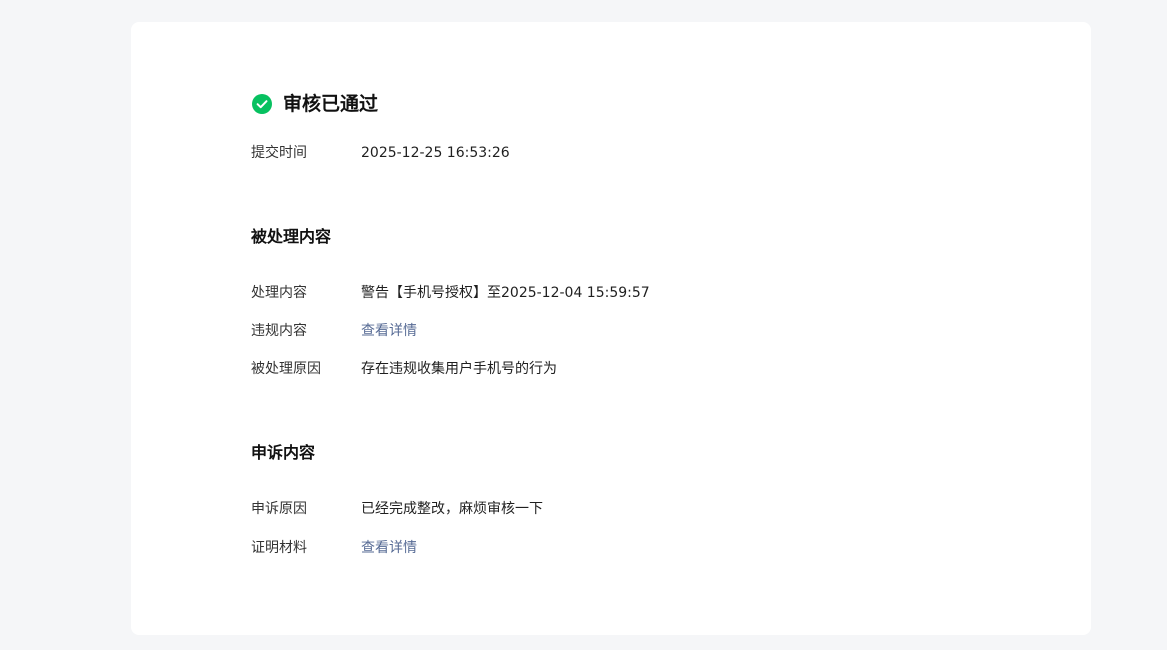  Describe the element at coordinates (435, 153) in the screenshot. I see `submit-time-value: 2025-12-25 16:53:26` at that location.